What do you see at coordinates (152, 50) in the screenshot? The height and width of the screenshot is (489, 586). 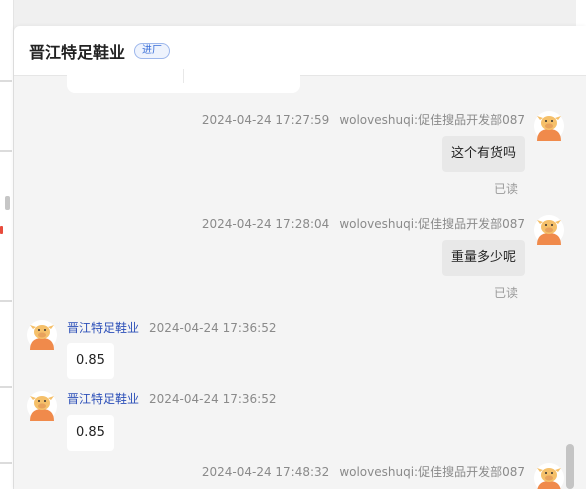 I see `status-badge: 进厂` at bounding box center [152, 50].